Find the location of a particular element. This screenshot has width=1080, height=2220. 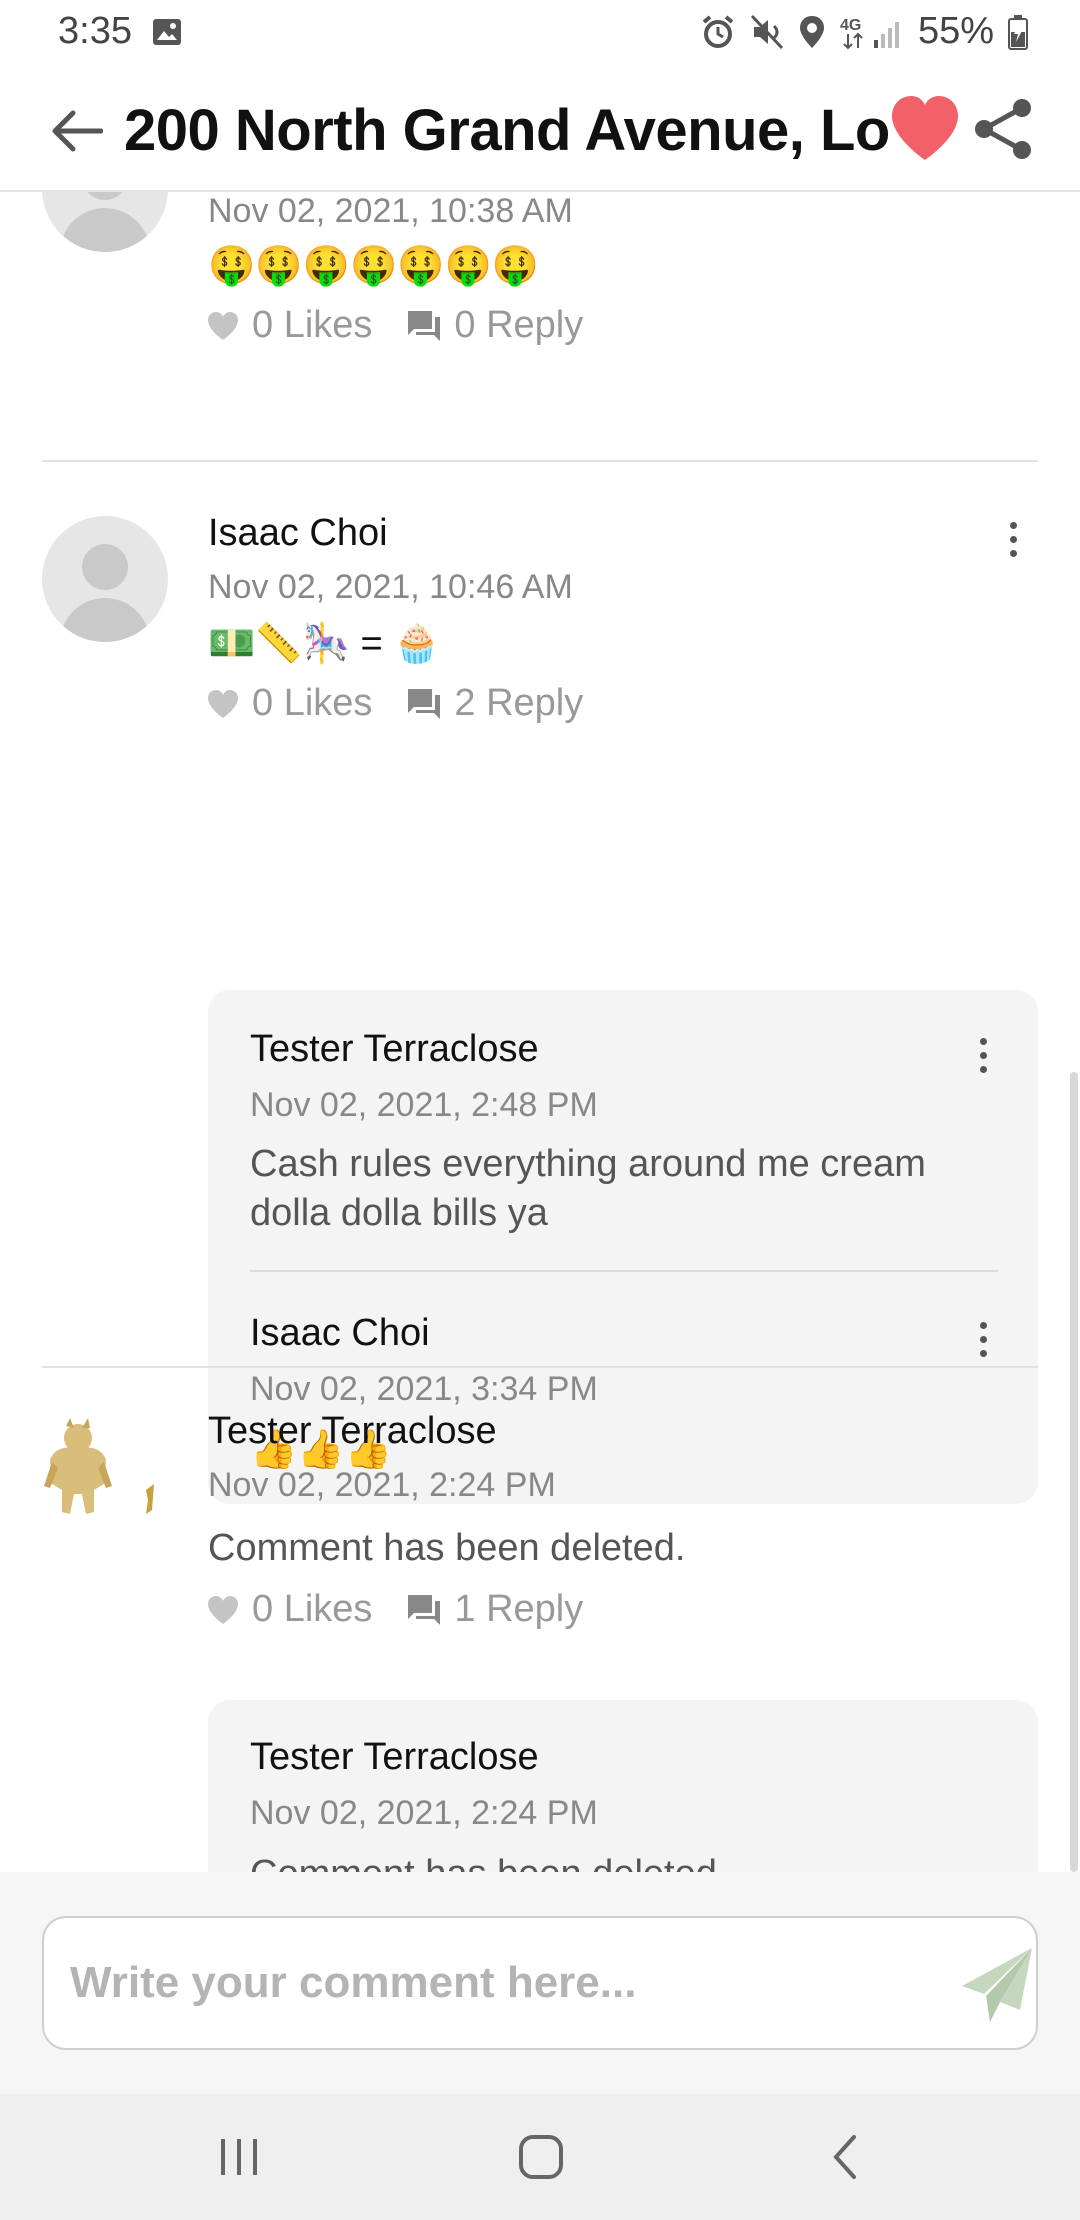

comment-actions: 0 Likes 2 Reply is located at coordinates (411, 703).